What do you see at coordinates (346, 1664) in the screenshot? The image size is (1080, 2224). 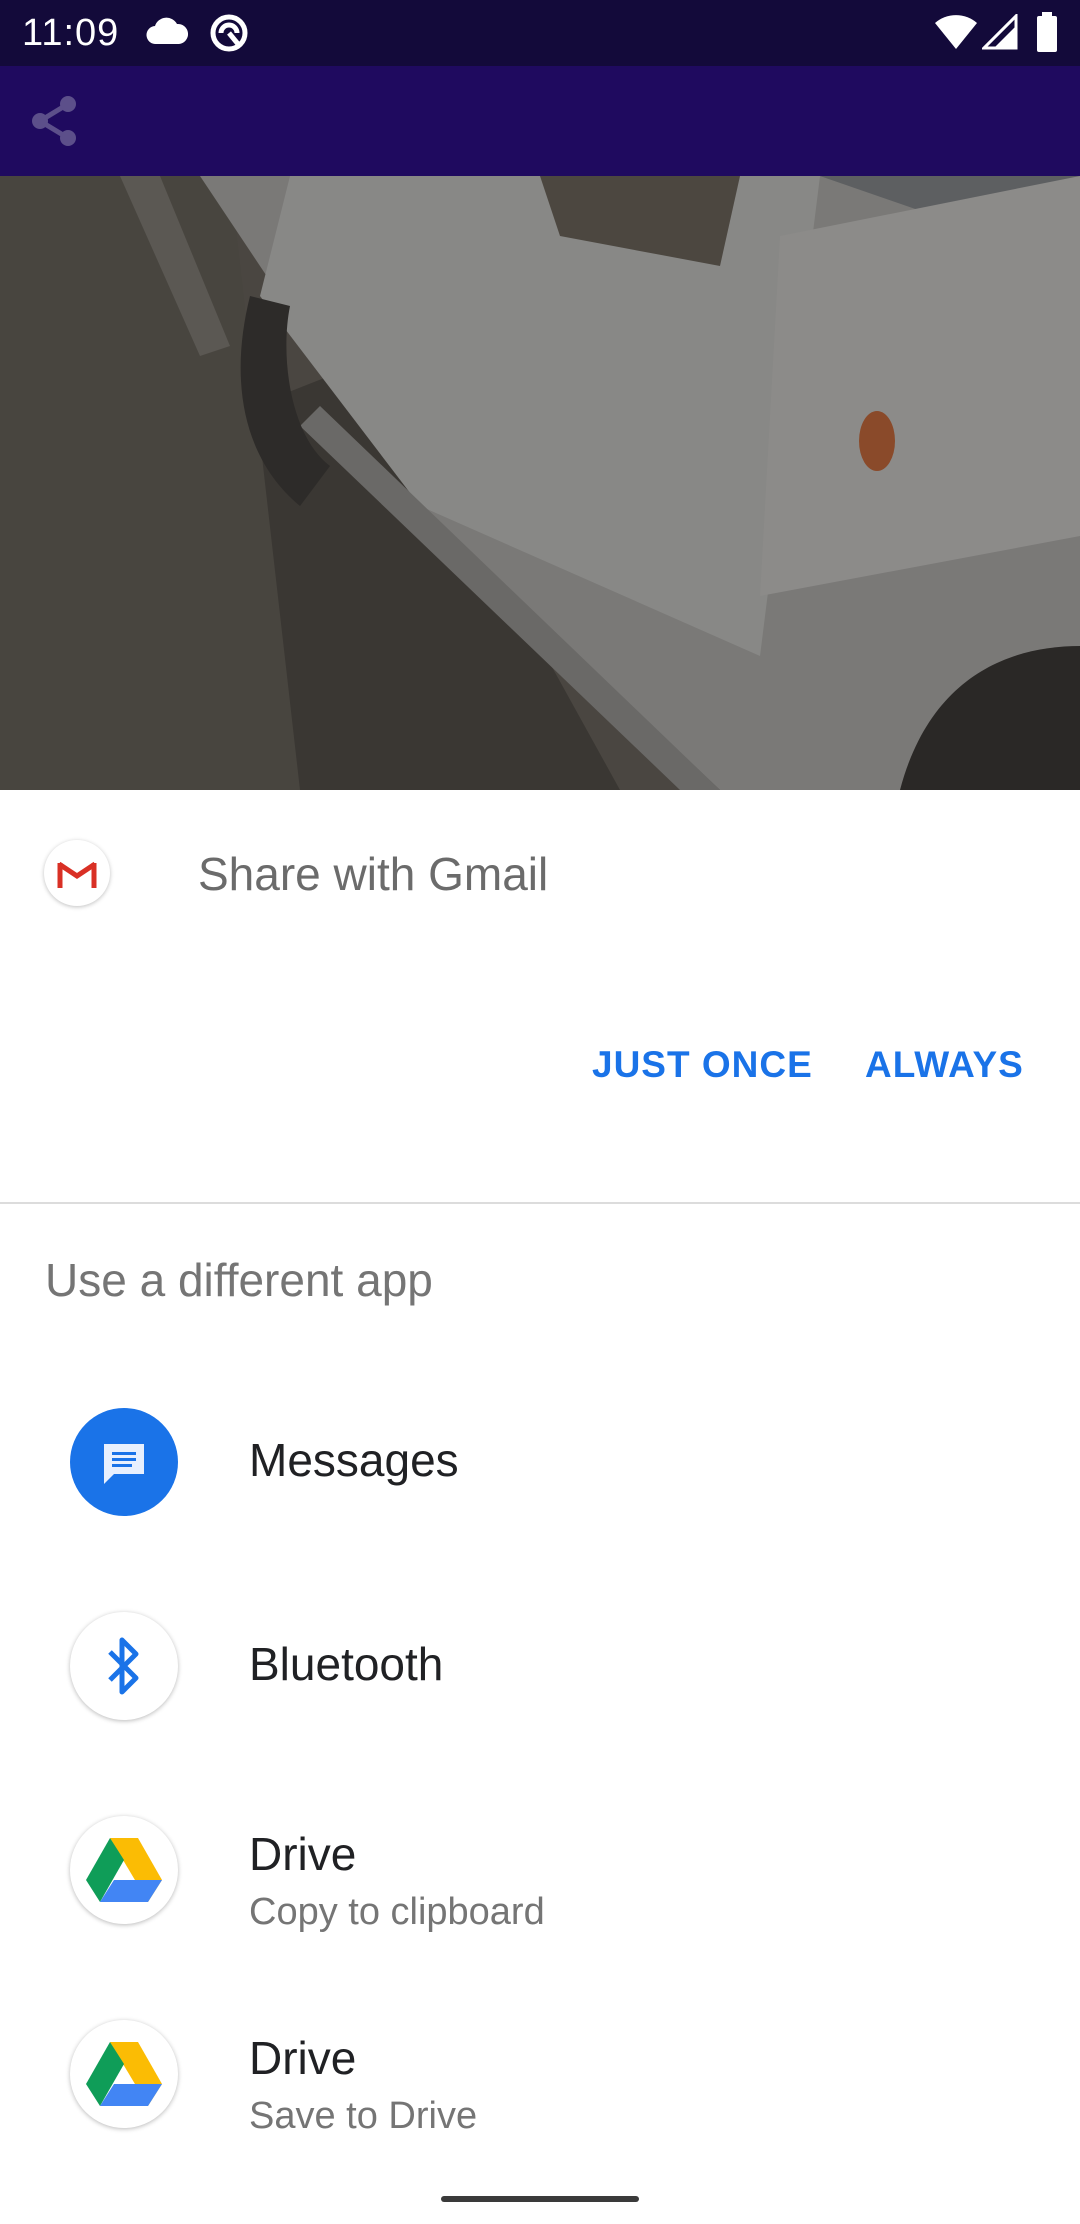 I see `app-name: Bluetooth` at bounding box center [346, 1664].